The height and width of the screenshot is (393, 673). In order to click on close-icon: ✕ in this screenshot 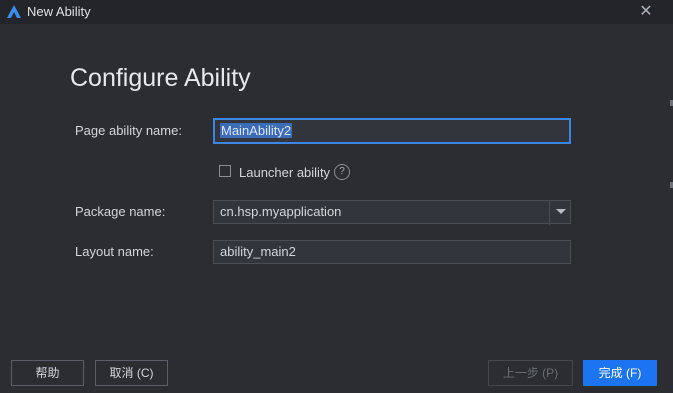, I will do `click(646, 12)`.